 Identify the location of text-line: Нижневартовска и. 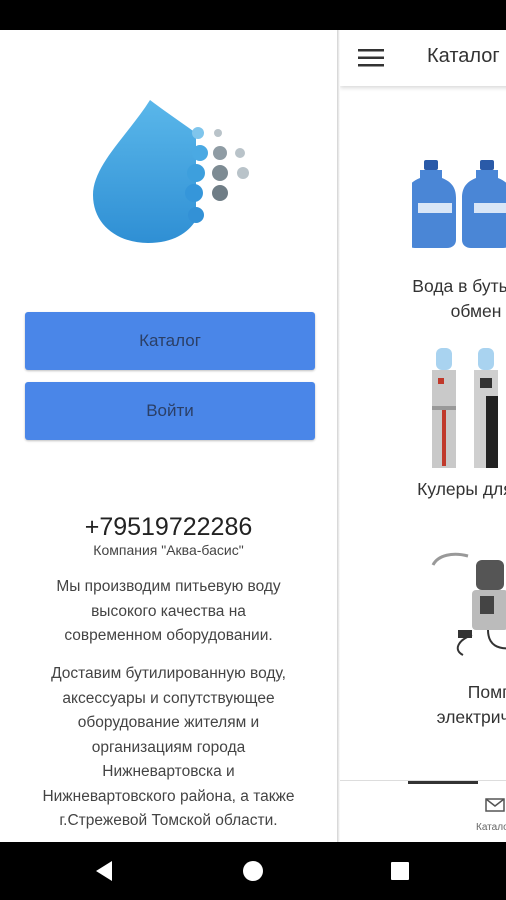
(168, 771).